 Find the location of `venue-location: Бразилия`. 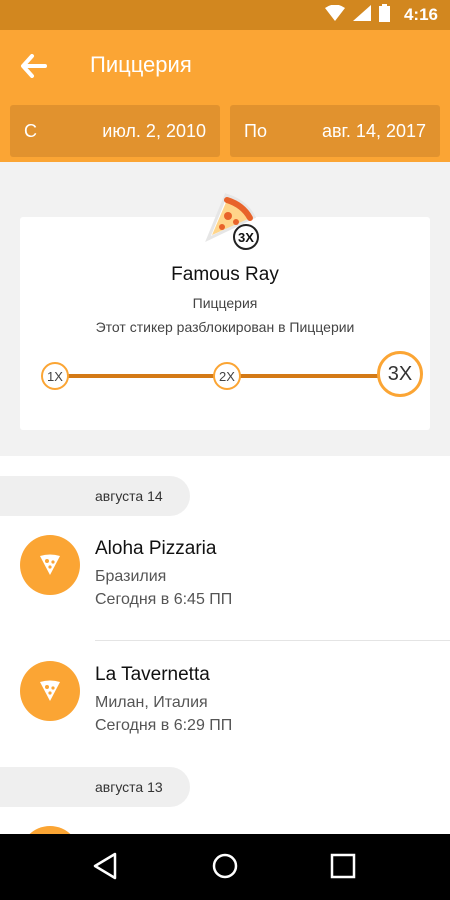

venue-location: Бразилия is located at coordinates (131, 576).